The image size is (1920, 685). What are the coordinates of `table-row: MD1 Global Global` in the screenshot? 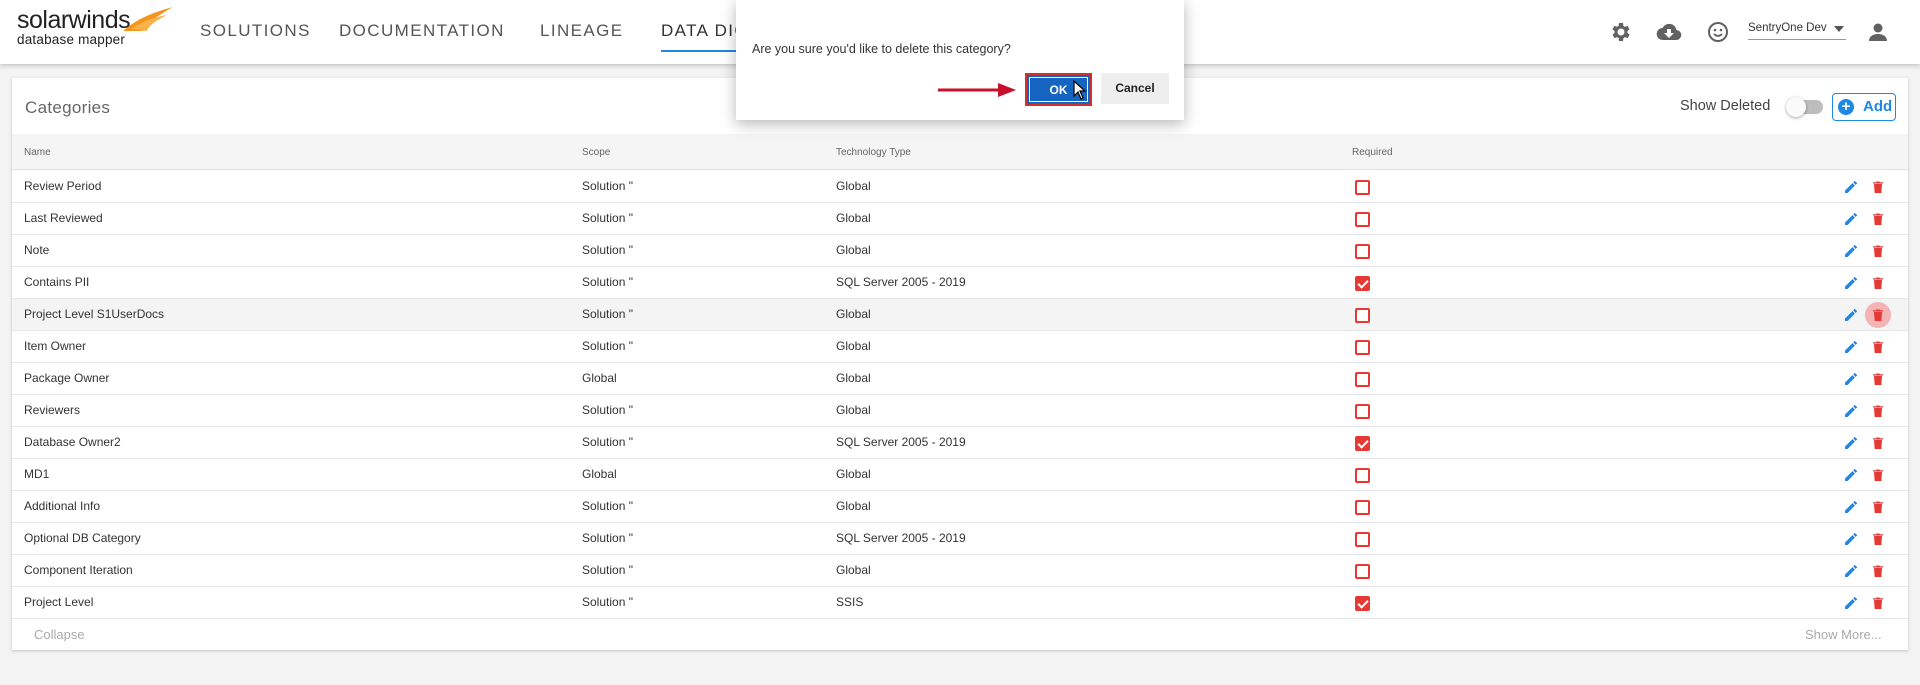 It's located at (960, 475).